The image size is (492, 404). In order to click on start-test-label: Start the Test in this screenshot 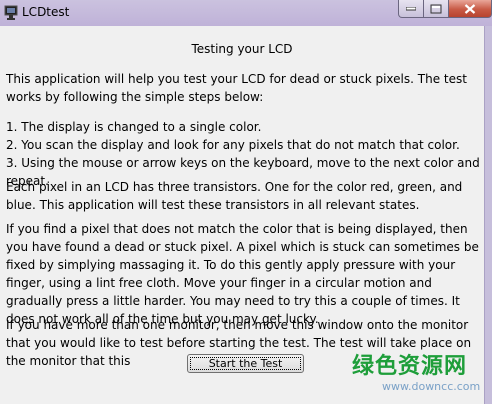, I will do `click(245, 363)`.